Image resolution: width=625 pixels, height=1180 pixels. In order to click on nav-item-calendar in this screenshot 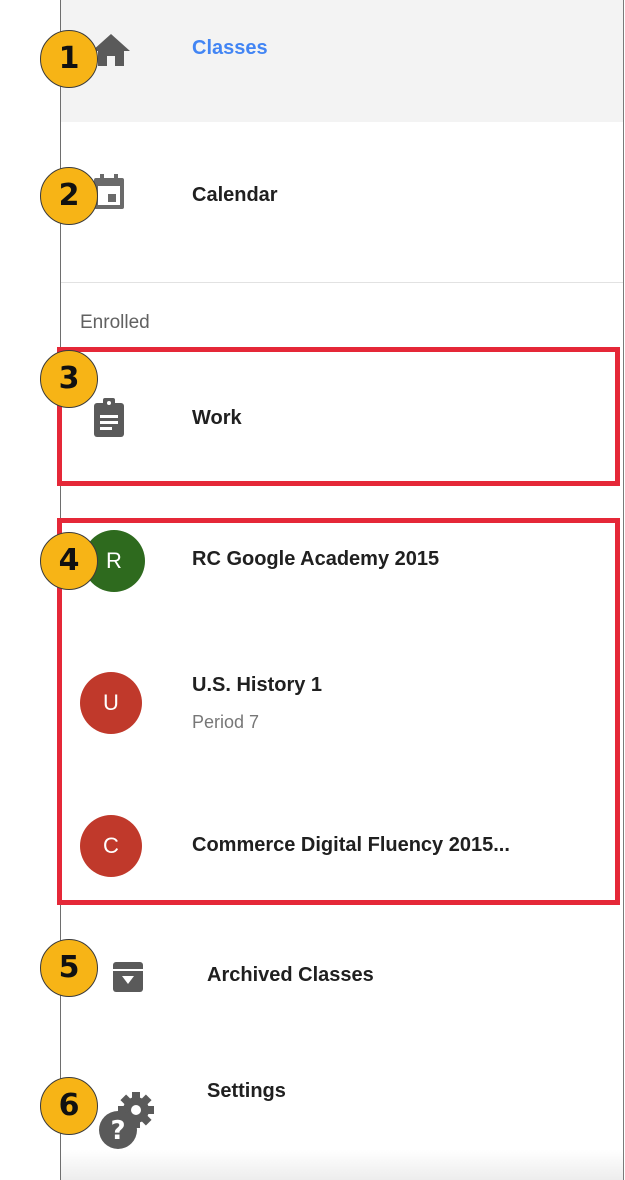, I will do `click(342, 195)`.